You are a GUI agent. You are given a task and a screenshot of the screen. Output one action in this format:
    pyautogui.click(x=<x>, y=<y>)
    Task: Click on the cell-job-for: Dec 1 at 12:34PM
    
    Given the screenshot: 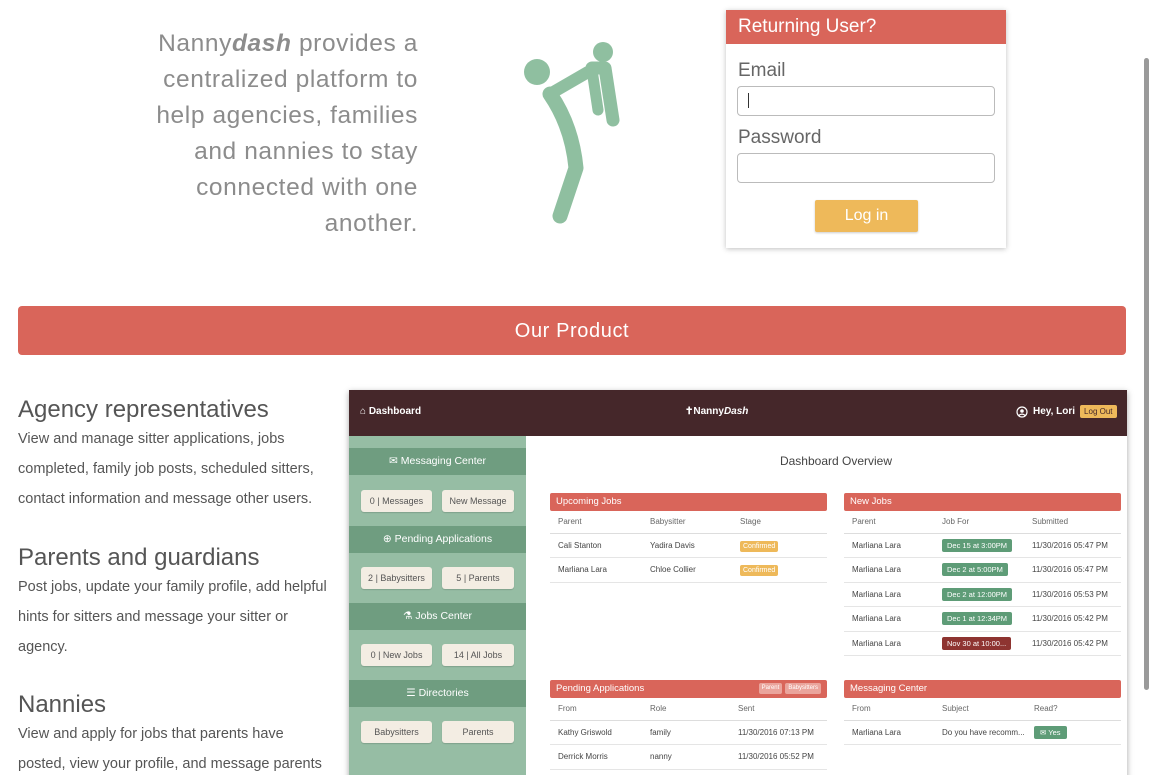 What is the action you would take?
    pyautogui.click(x=979, y=619)
    